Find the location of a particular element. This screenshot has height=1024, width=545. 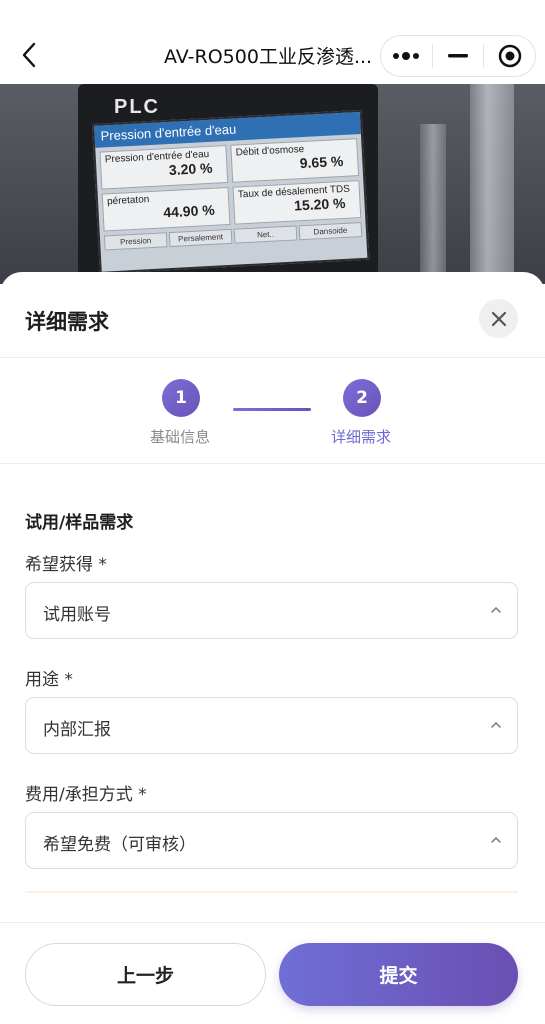

exit-button is located at coordinates (509, 56).